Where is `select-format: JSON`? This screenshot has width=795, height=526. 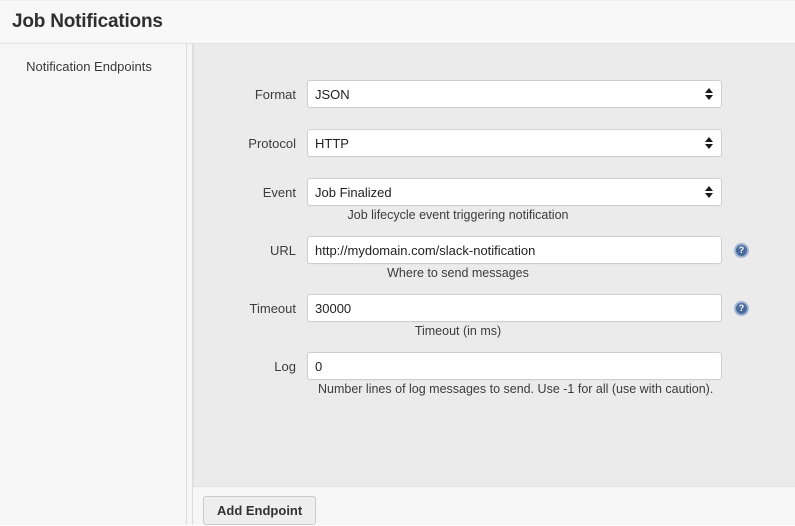
select-format: JSON is located at coordinates (514, 94).